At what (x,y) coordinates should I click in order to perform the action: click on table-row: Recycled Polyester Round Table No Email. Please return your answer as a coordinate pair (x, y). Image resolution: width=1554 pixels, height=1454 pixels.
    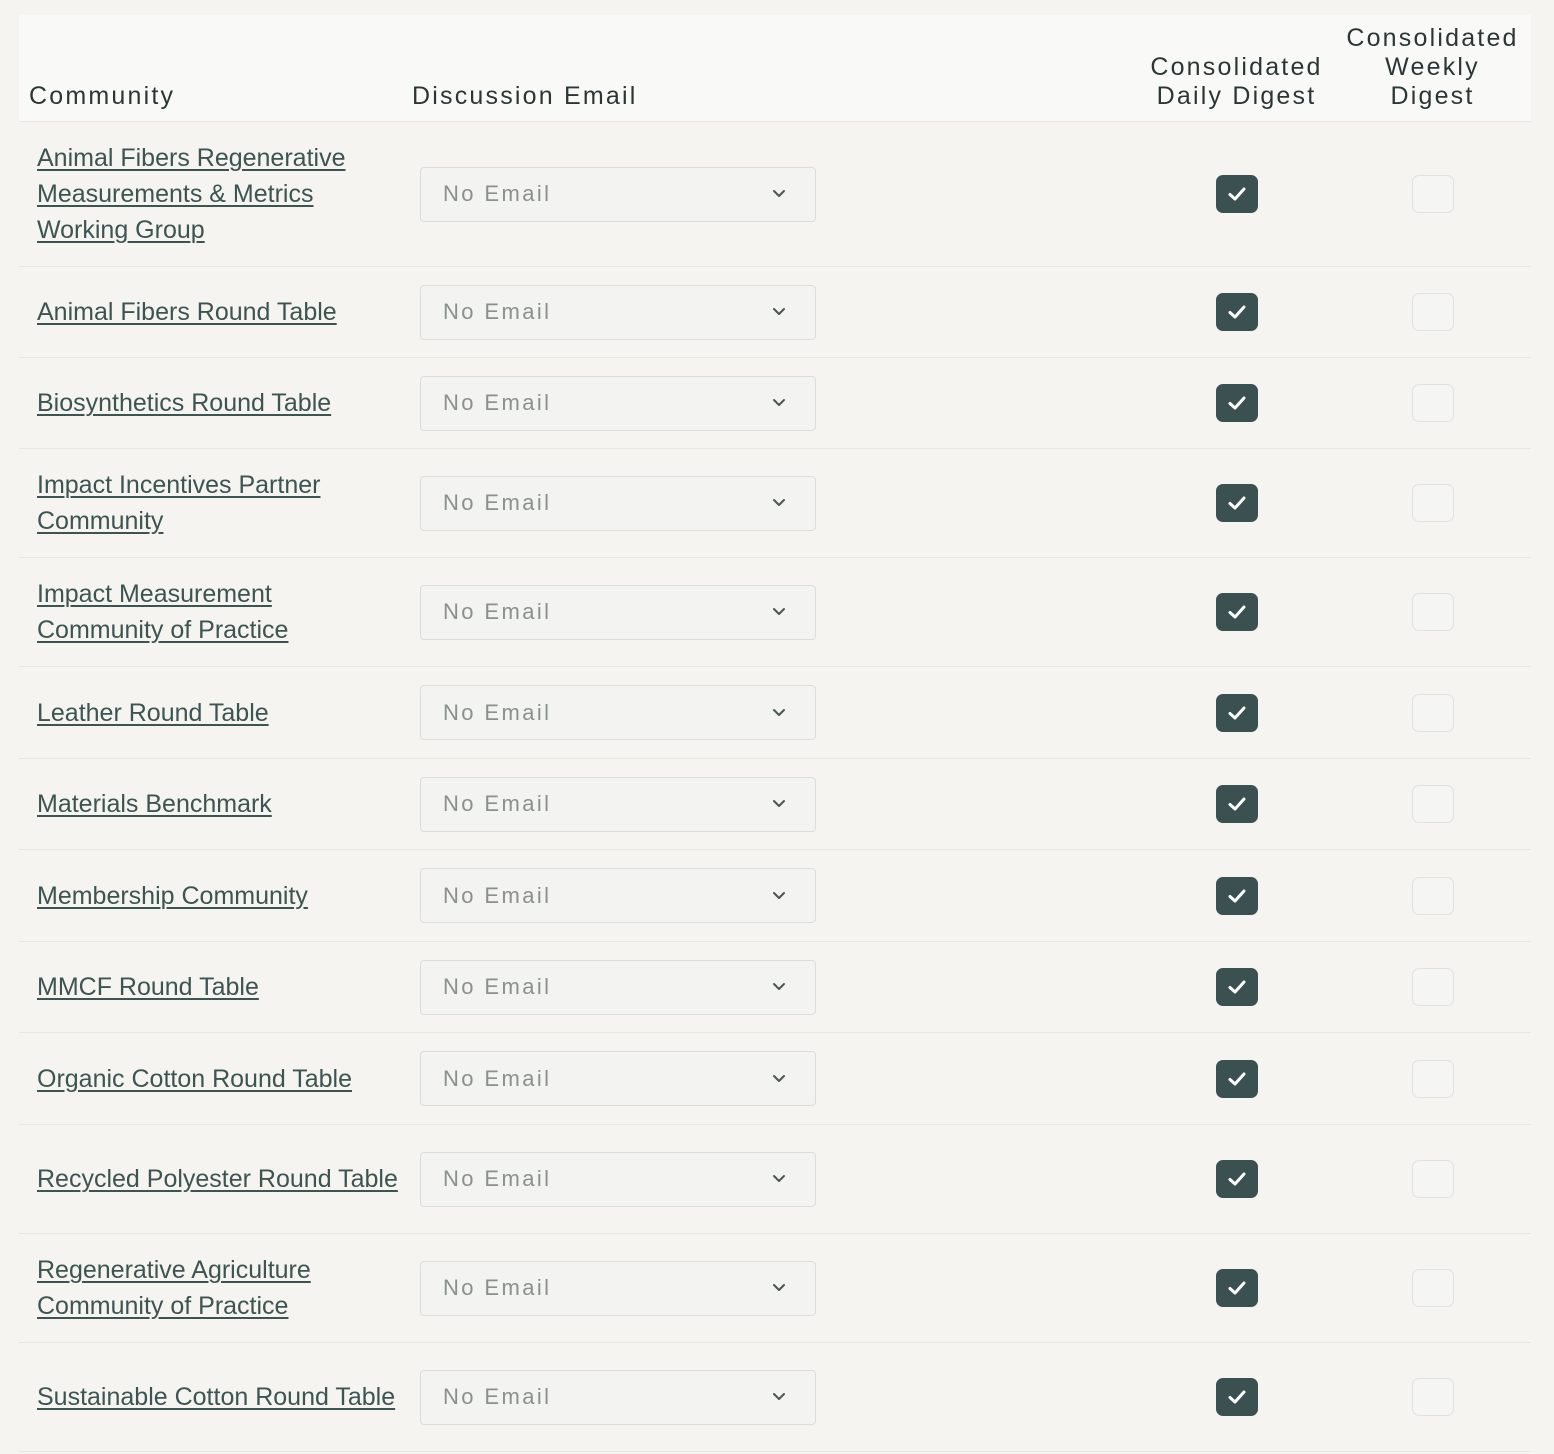
    Looking at the image, I should click on (775, 1179).